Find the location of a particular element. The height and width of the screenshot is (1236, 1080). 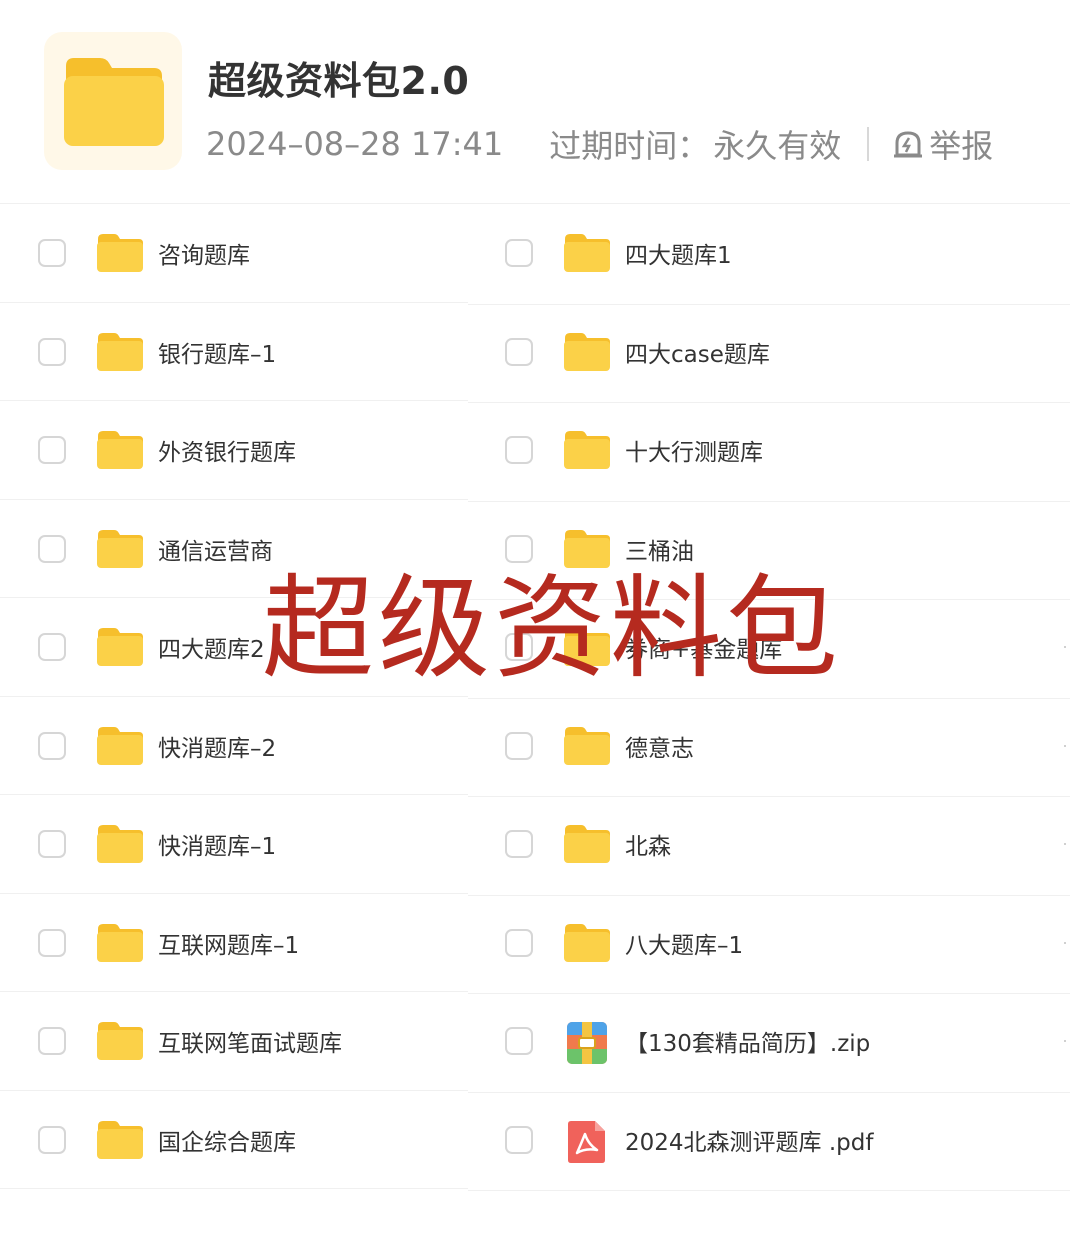

file-item: 2024北森测评题库 .pdf is located at coordinates (785, 1140).